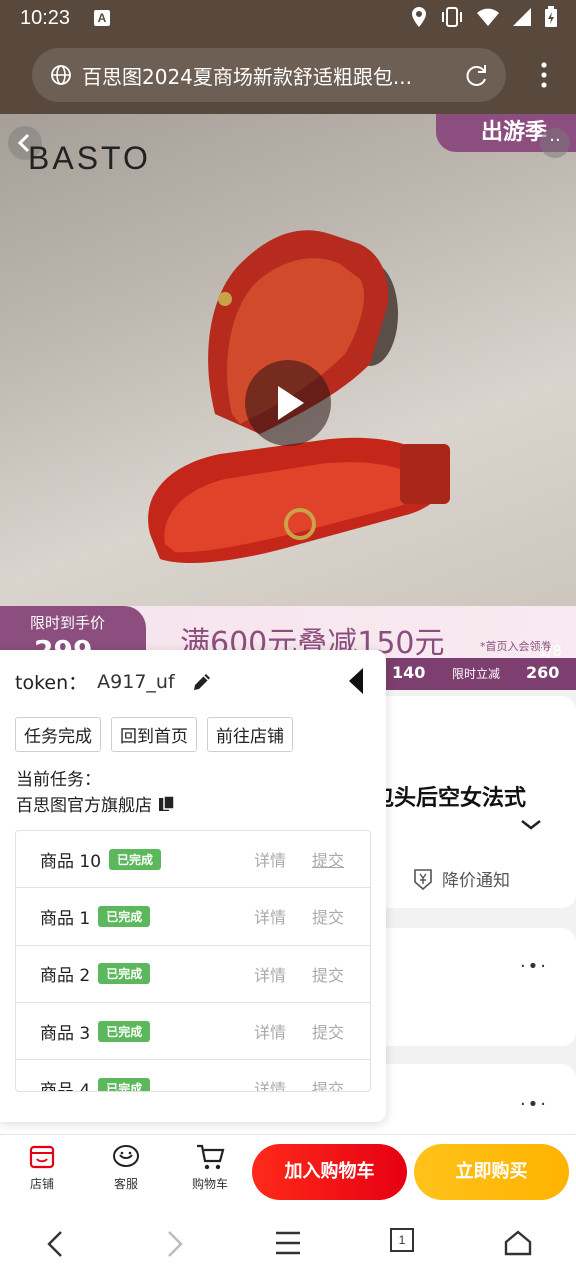  I want to click on back-icon, so click(56, 1244).